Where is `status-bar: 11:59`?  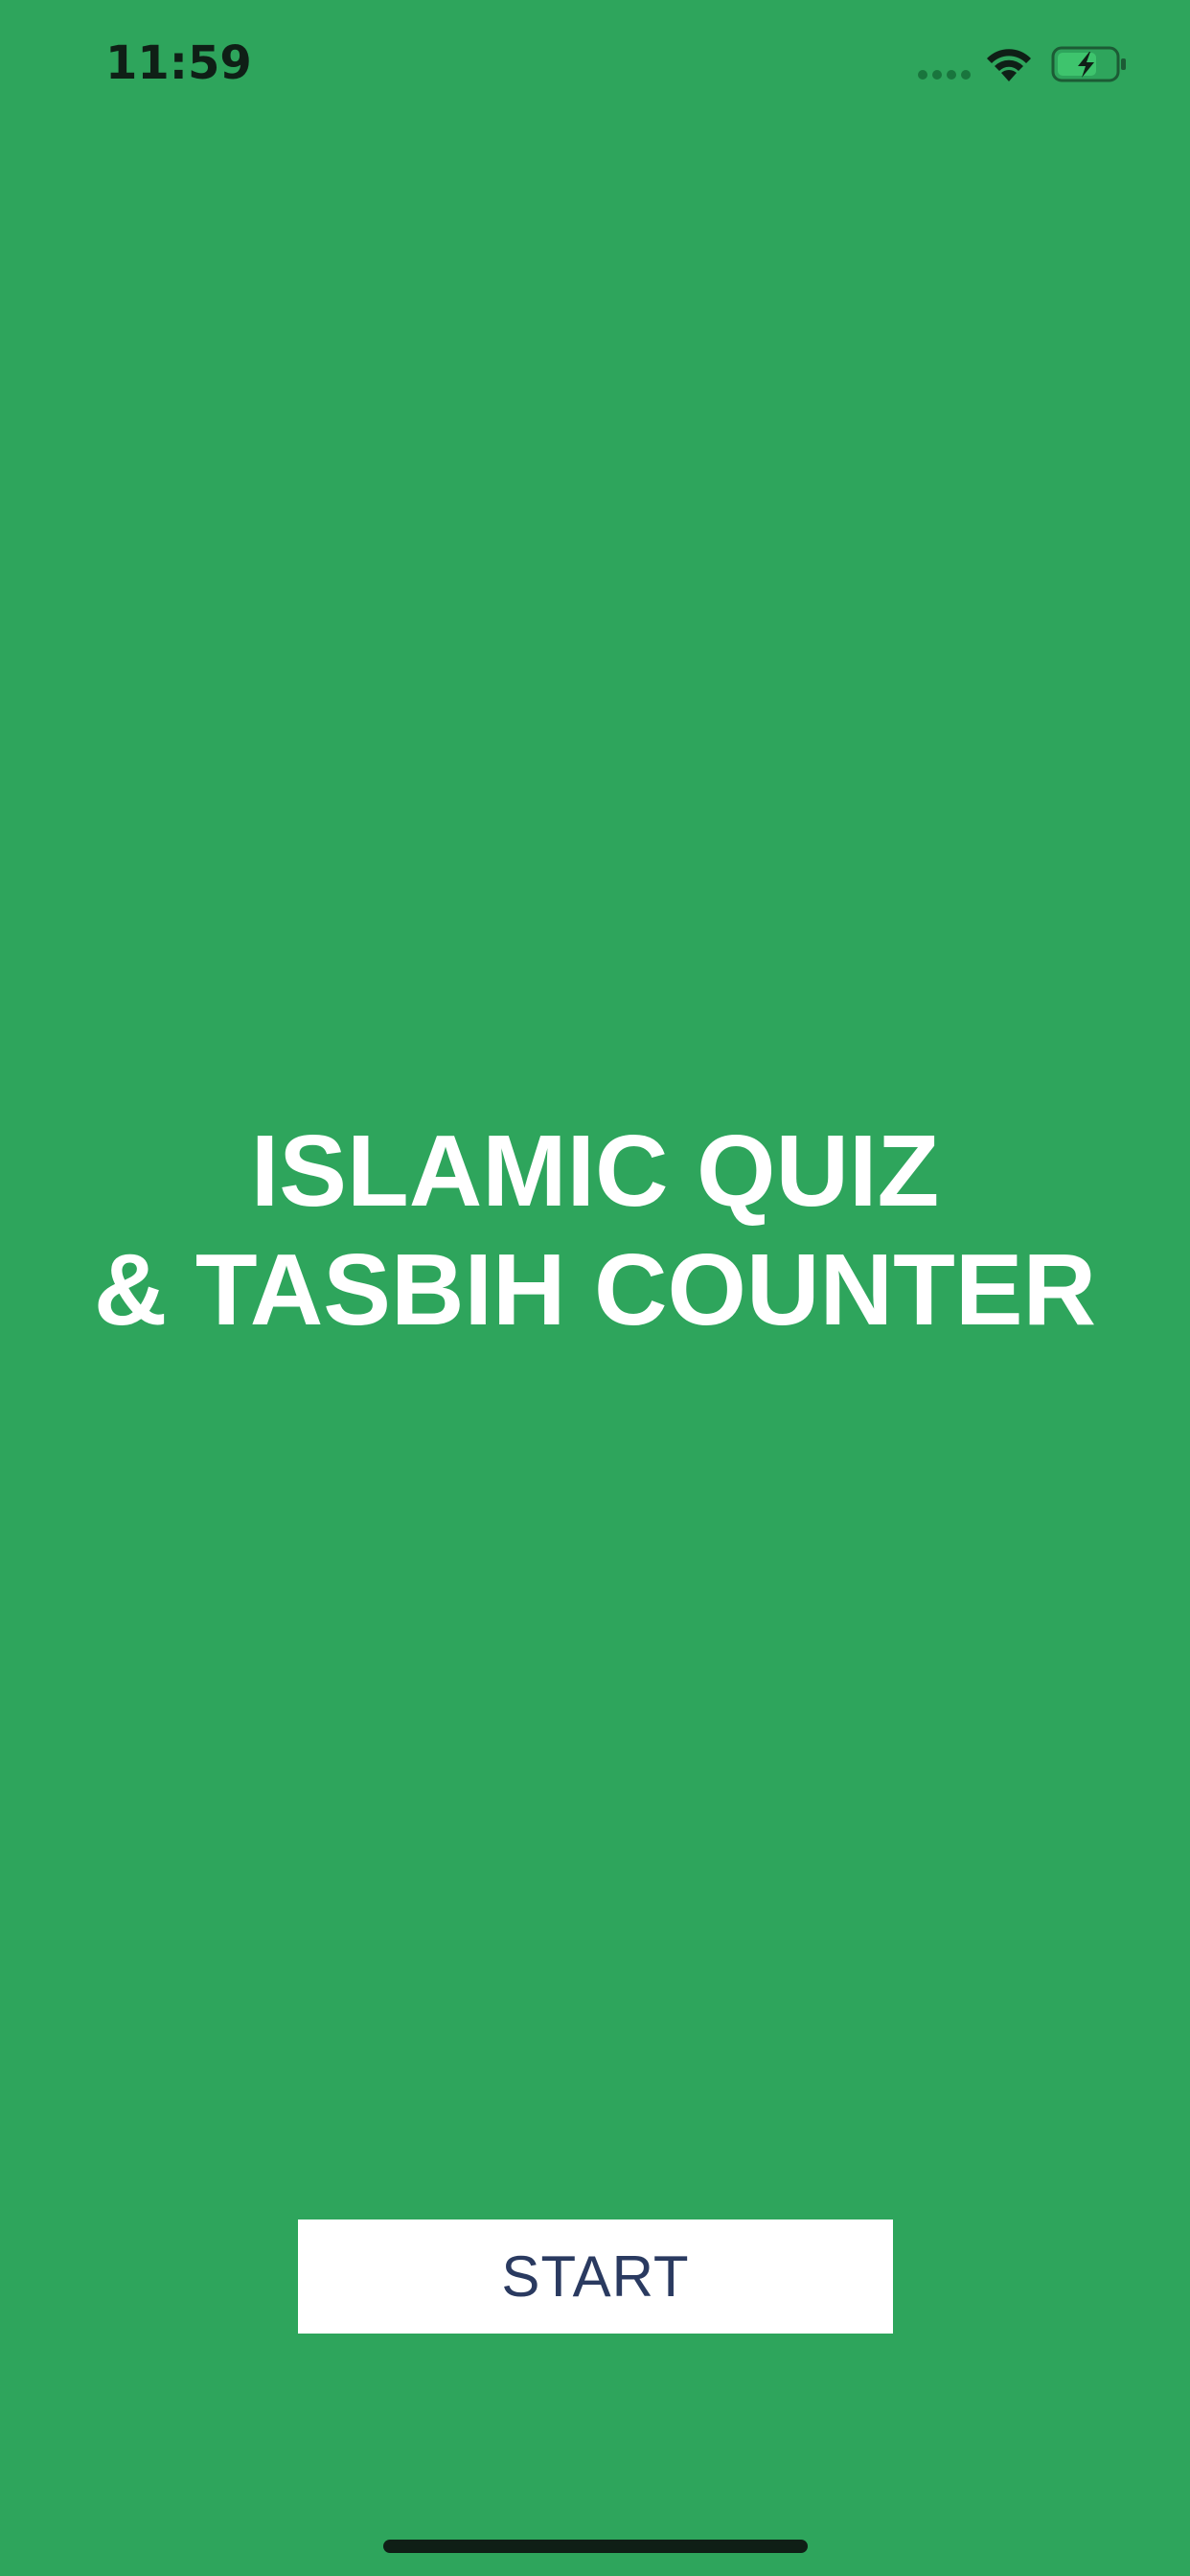
status-bar: 11:59 is located at coordinates (595, 64).